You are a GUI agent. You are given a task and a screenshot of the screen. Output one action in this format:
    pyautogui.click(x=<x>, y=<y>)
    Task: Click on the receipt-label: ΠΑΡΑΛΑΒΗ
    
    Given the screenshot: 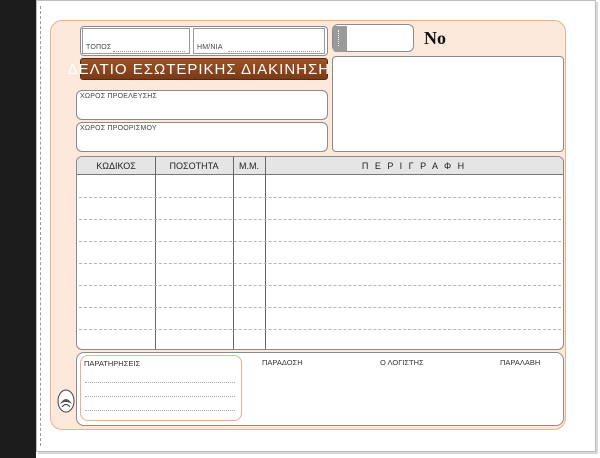 What is the action you would take?
    pyautogui.click(x=520, y=362)
    